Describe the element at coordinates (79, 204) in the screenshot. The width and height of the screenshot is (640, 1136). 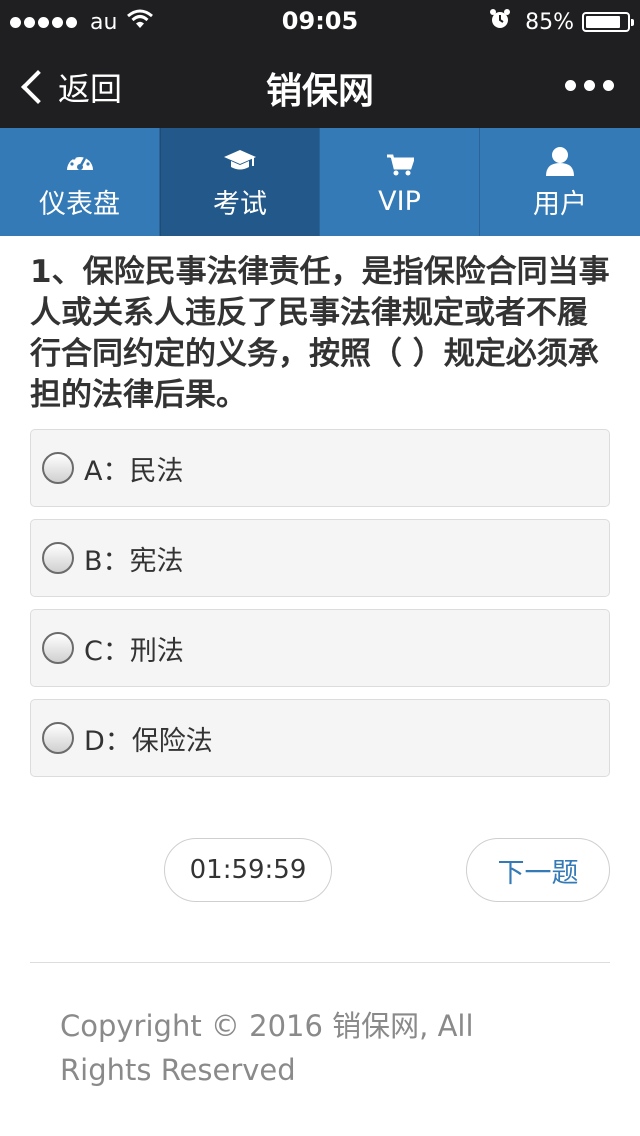
I see `tab-label: 仪表盘` at that location.